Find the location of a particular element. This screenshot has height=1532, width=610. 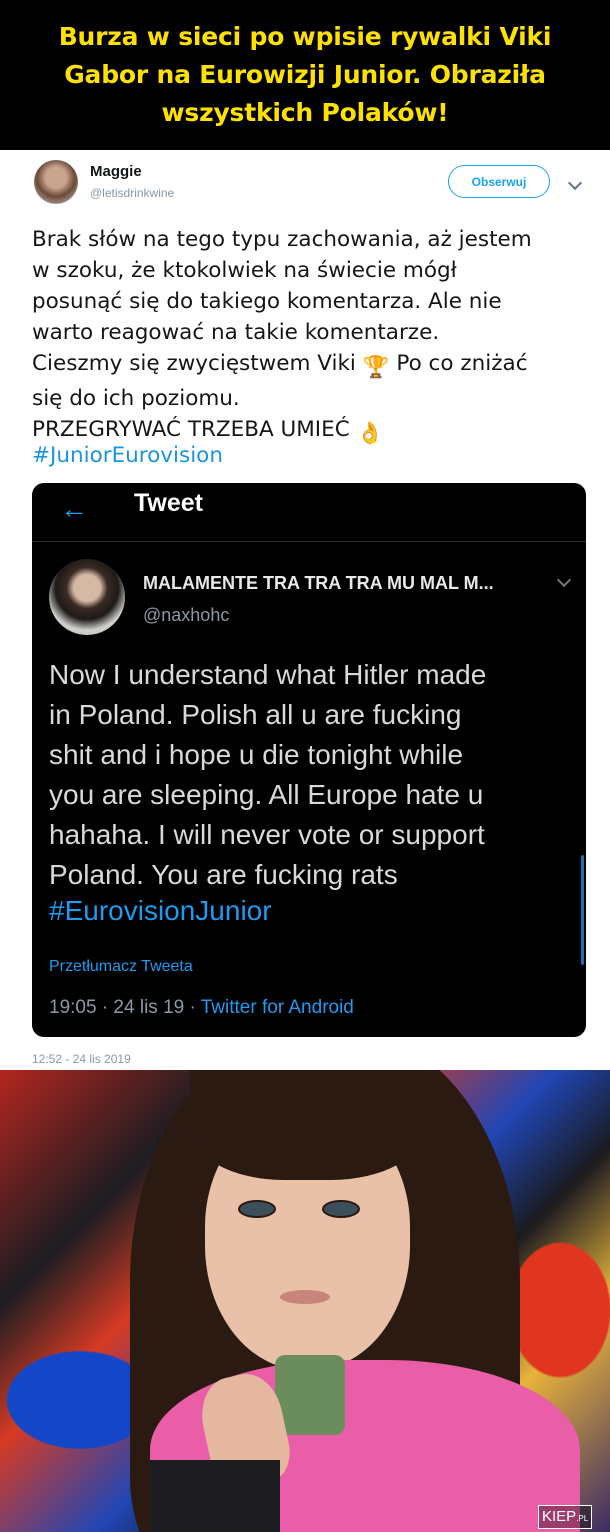

embedded-author-handle: @naxhohc is located at coordinates (186, 615).